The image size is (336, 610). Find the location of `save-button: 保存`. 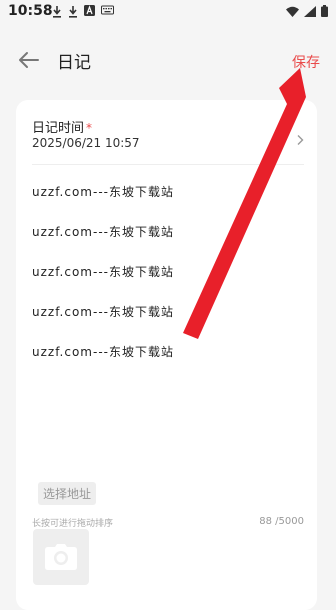

save-button: 保存 is located at coordinates (306, 62).